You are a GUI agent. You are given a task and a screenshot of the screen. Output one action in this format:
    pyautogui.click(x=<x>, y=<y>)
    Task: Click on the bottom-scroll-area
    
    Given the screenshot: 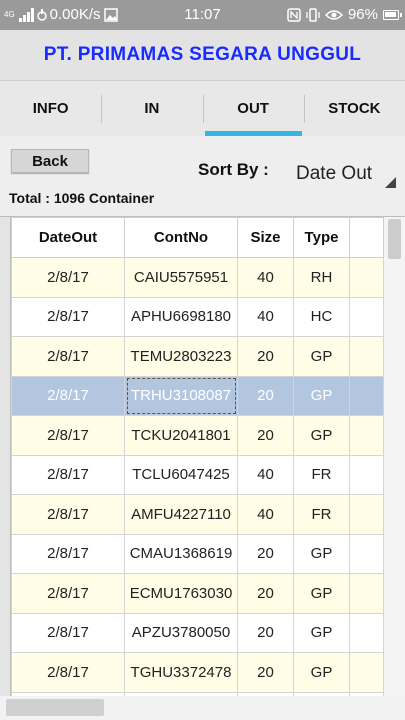 What is the action you would take?
    pyautogui.click(x=202, y=708)
    